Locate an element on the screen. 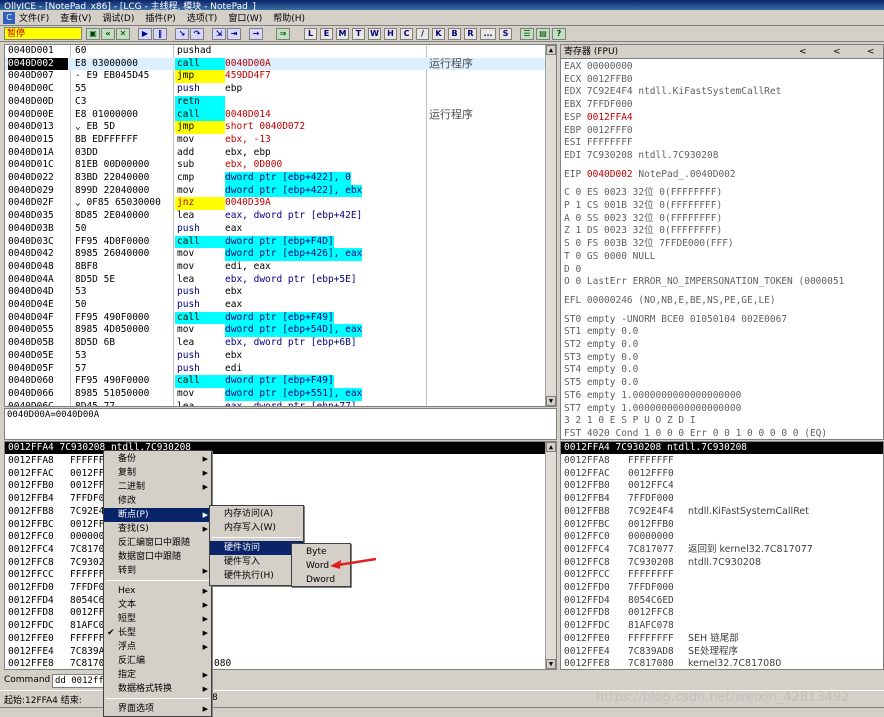 Image resolution: width=884 pixels, height=717 pixels. menu-item: 指定 ▶ is located at coordinates (157, 675).